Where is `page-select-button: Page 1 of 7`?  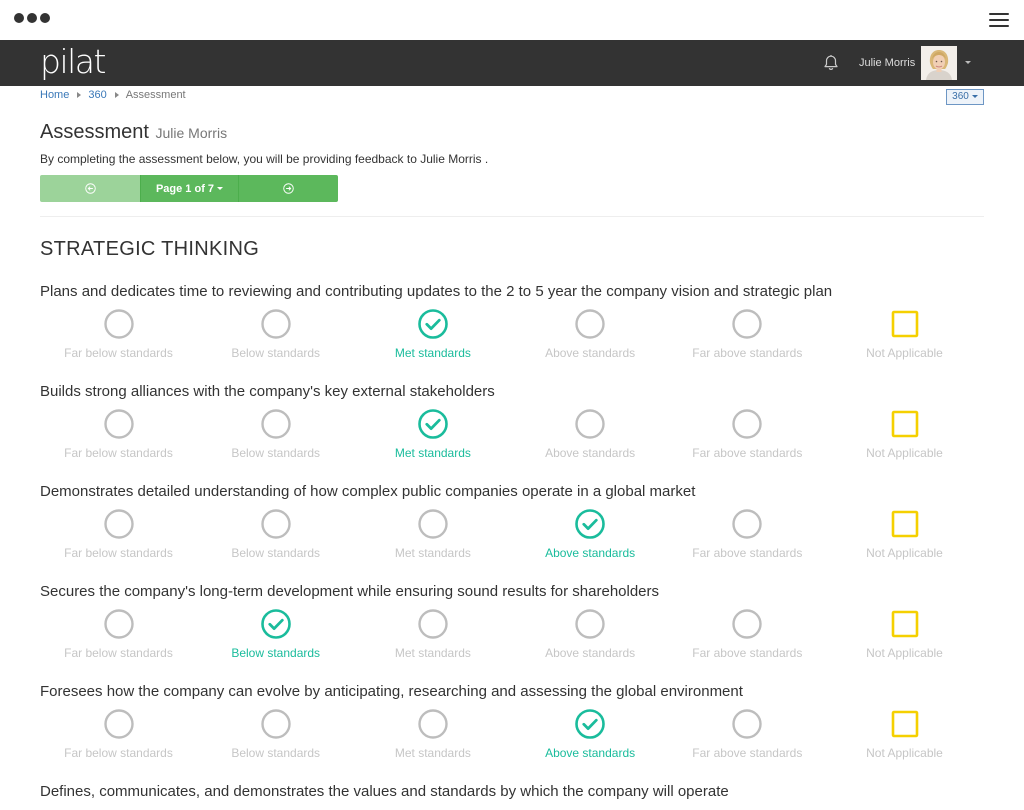
page-select-button: Page 1 of 7 is located at coordinates (189, 188).